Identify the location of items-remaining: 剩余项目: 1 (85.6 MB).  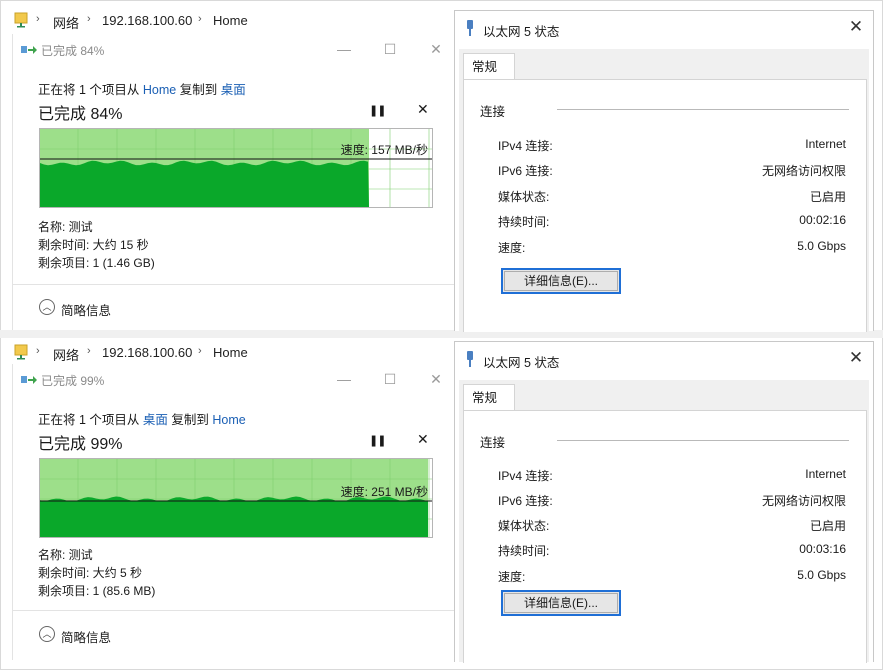
(97, 591).